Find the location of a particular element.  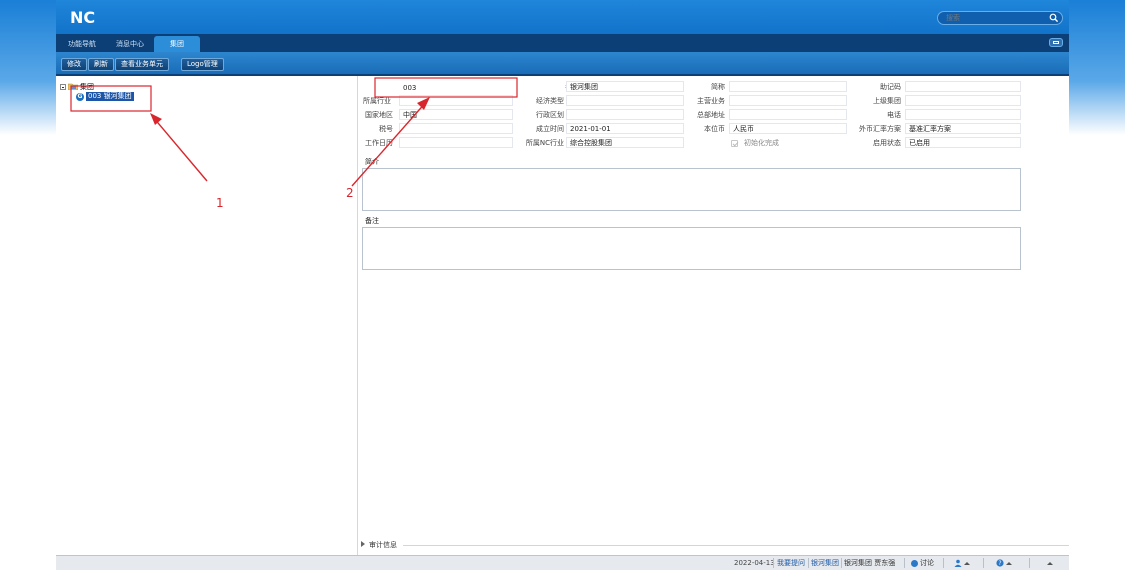

region-label: 行政区划 is located at coordinates (550, 115).